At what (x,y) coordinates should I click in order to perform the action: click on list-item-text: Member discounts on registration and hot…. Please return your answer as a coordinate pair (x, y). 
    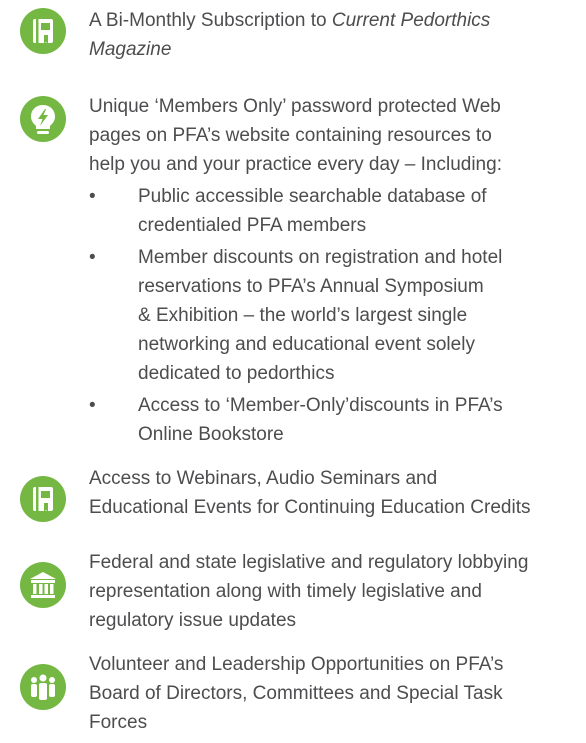
    Looking at the image, I should click on (320, 315).